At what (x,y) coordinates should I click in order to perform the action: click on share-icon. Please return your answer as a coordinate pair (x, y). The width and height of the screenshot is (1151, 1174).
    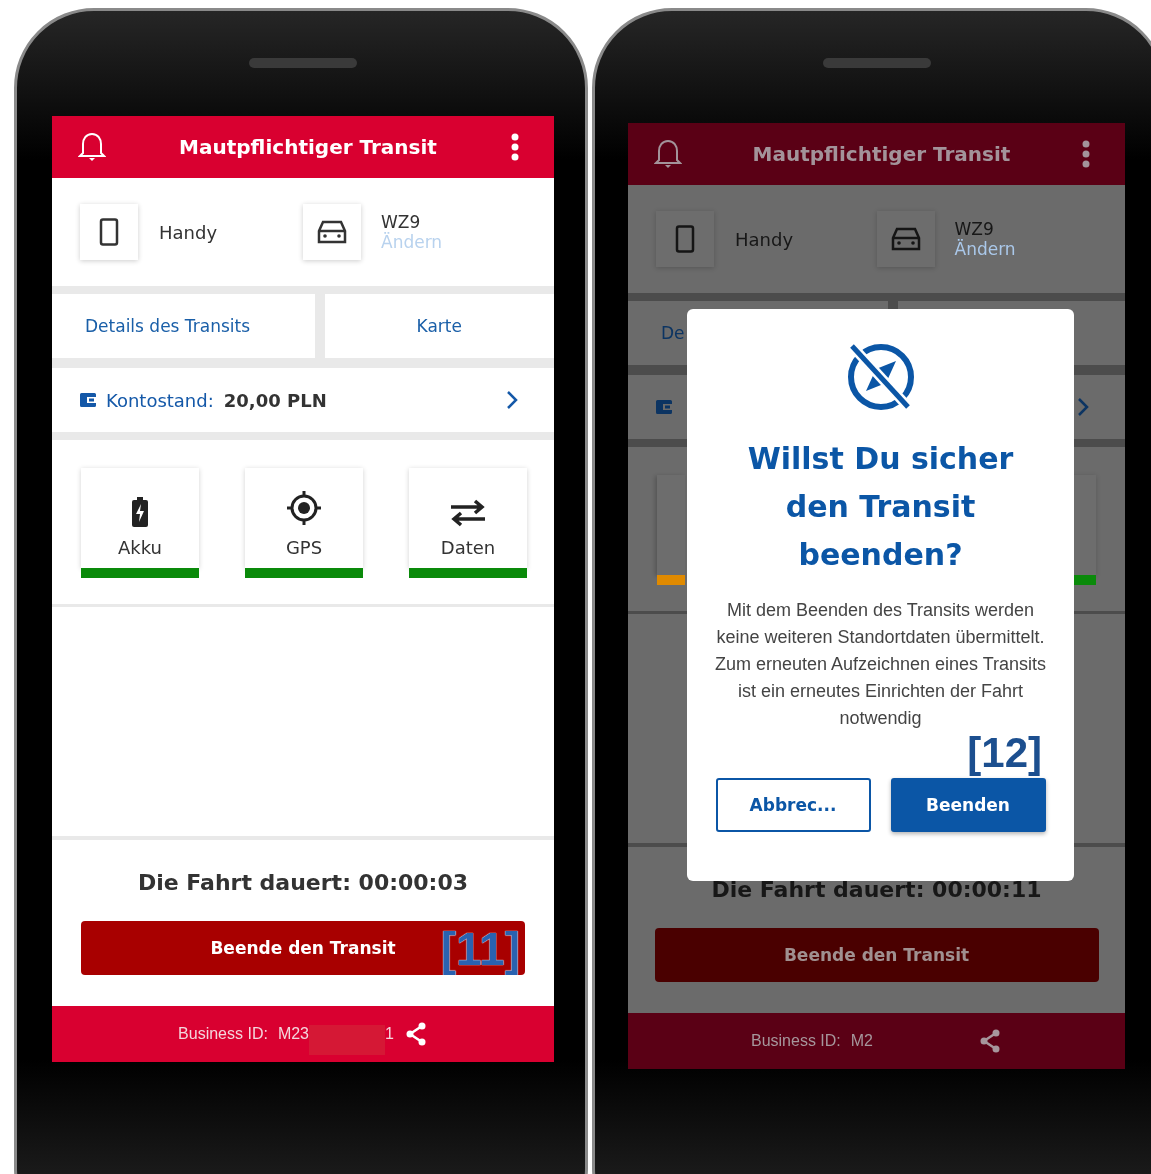
    Looking at the image, I should click on (990, 1041).